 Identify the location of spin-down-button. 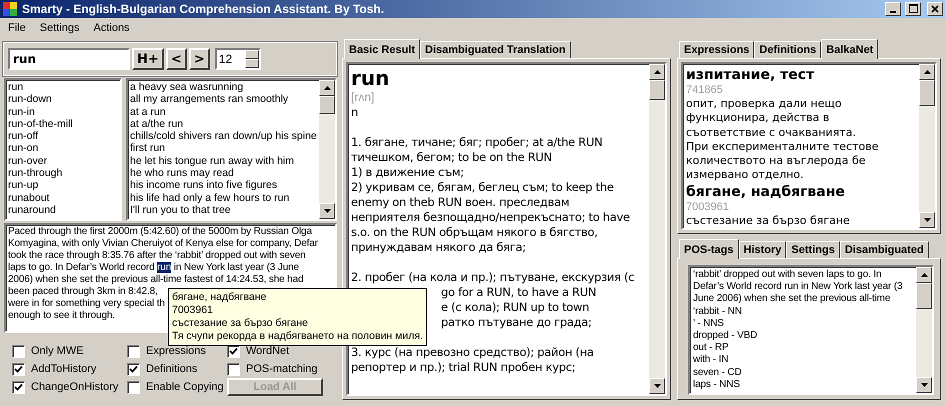
(251, 63).